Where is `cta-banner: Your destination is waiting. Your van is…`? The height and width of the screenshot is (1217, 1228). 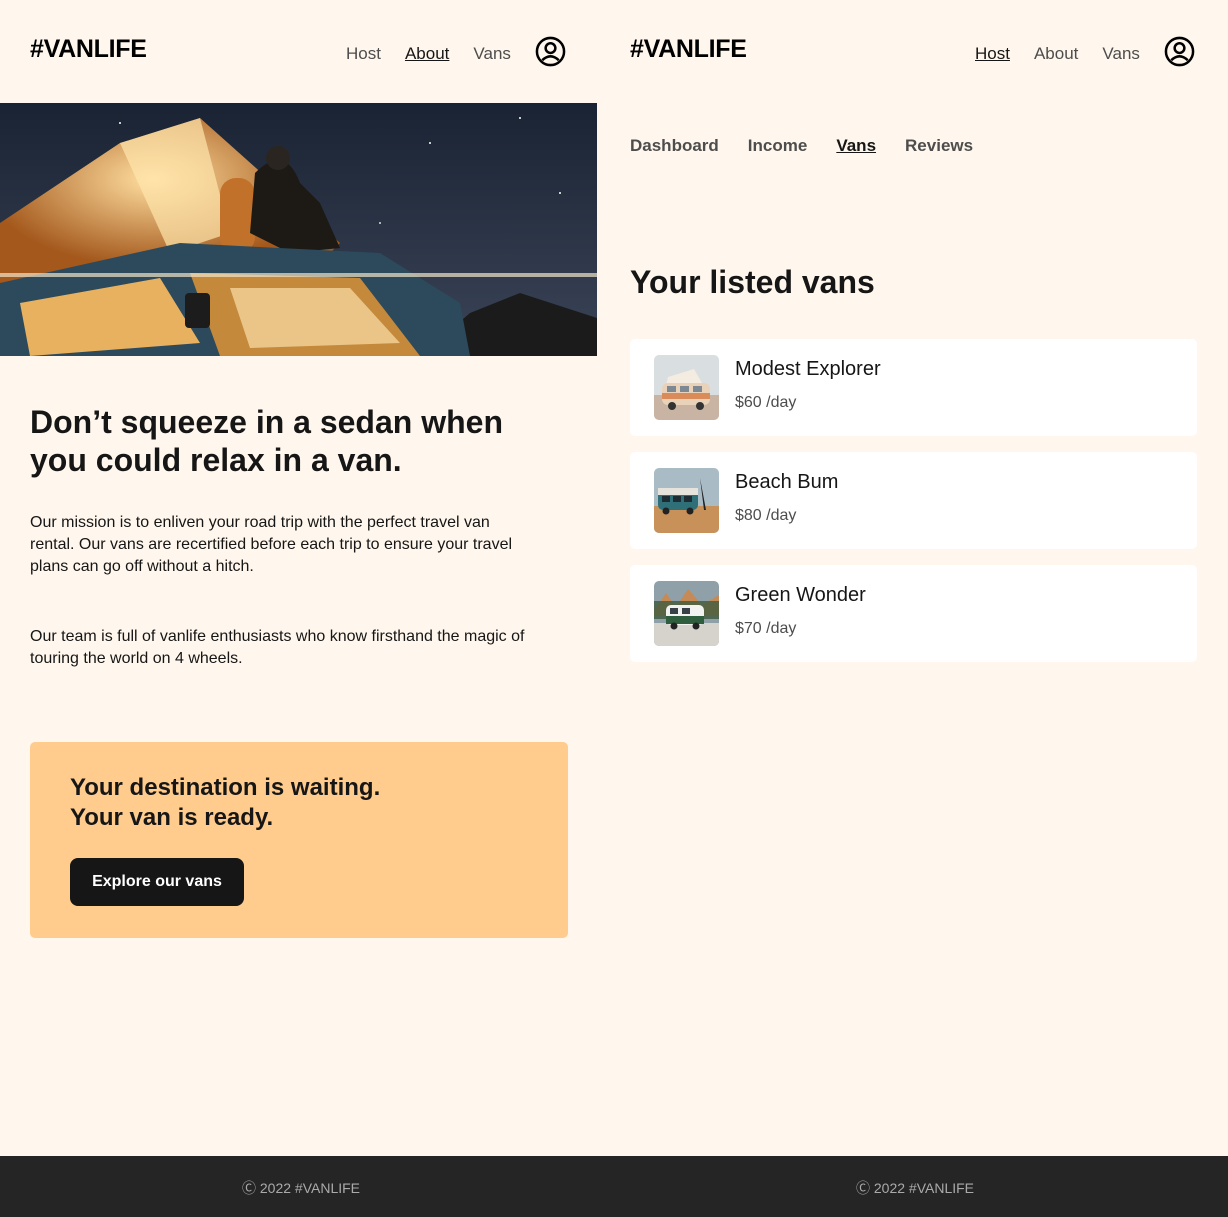
cta-banner: Your destination is waiting. Your van is… is located at coordinates (299, 840).